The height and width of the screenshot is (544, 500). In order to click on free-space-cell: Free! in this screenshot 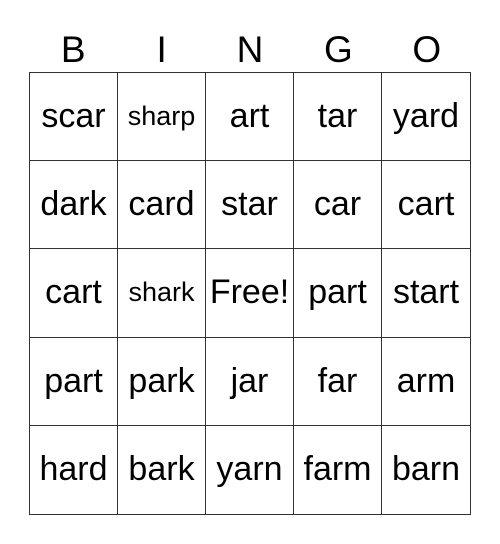, I will do `click(250, 293)`.